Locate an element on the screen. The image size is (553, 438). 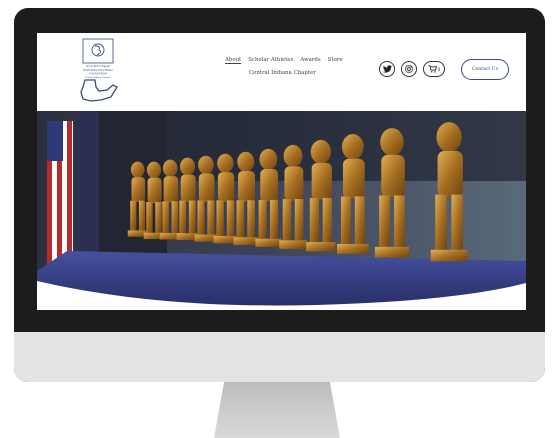
monitor-stand is located at coordinates (277, 410).